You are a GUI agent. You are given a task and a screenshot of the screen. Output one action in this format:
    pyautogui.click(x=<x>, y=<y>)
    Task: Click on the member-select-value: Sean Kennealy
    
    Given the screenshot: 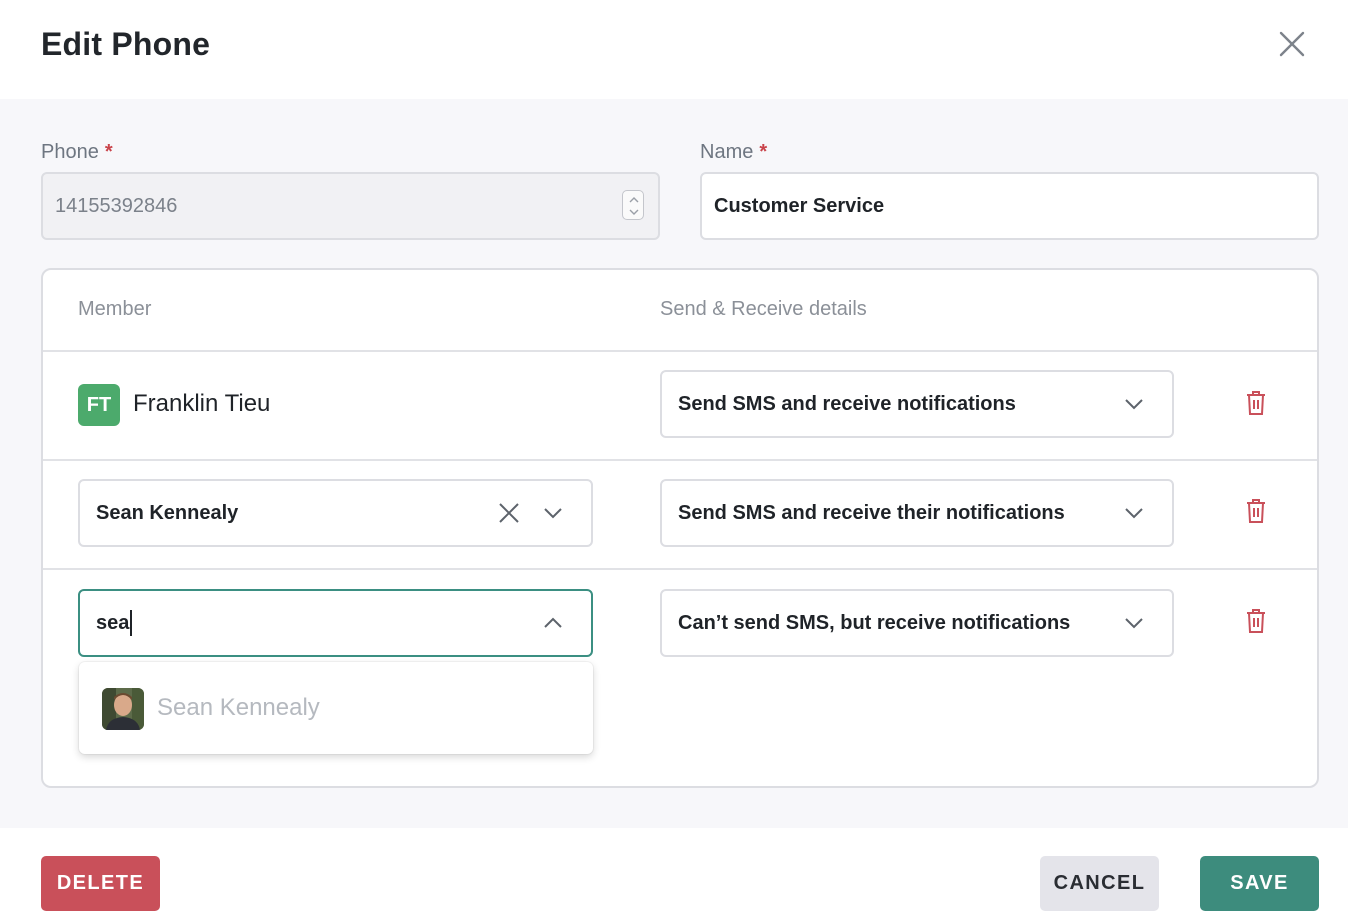 What is the action you would take?
    pyautogui.click(x=167, y=512)
    